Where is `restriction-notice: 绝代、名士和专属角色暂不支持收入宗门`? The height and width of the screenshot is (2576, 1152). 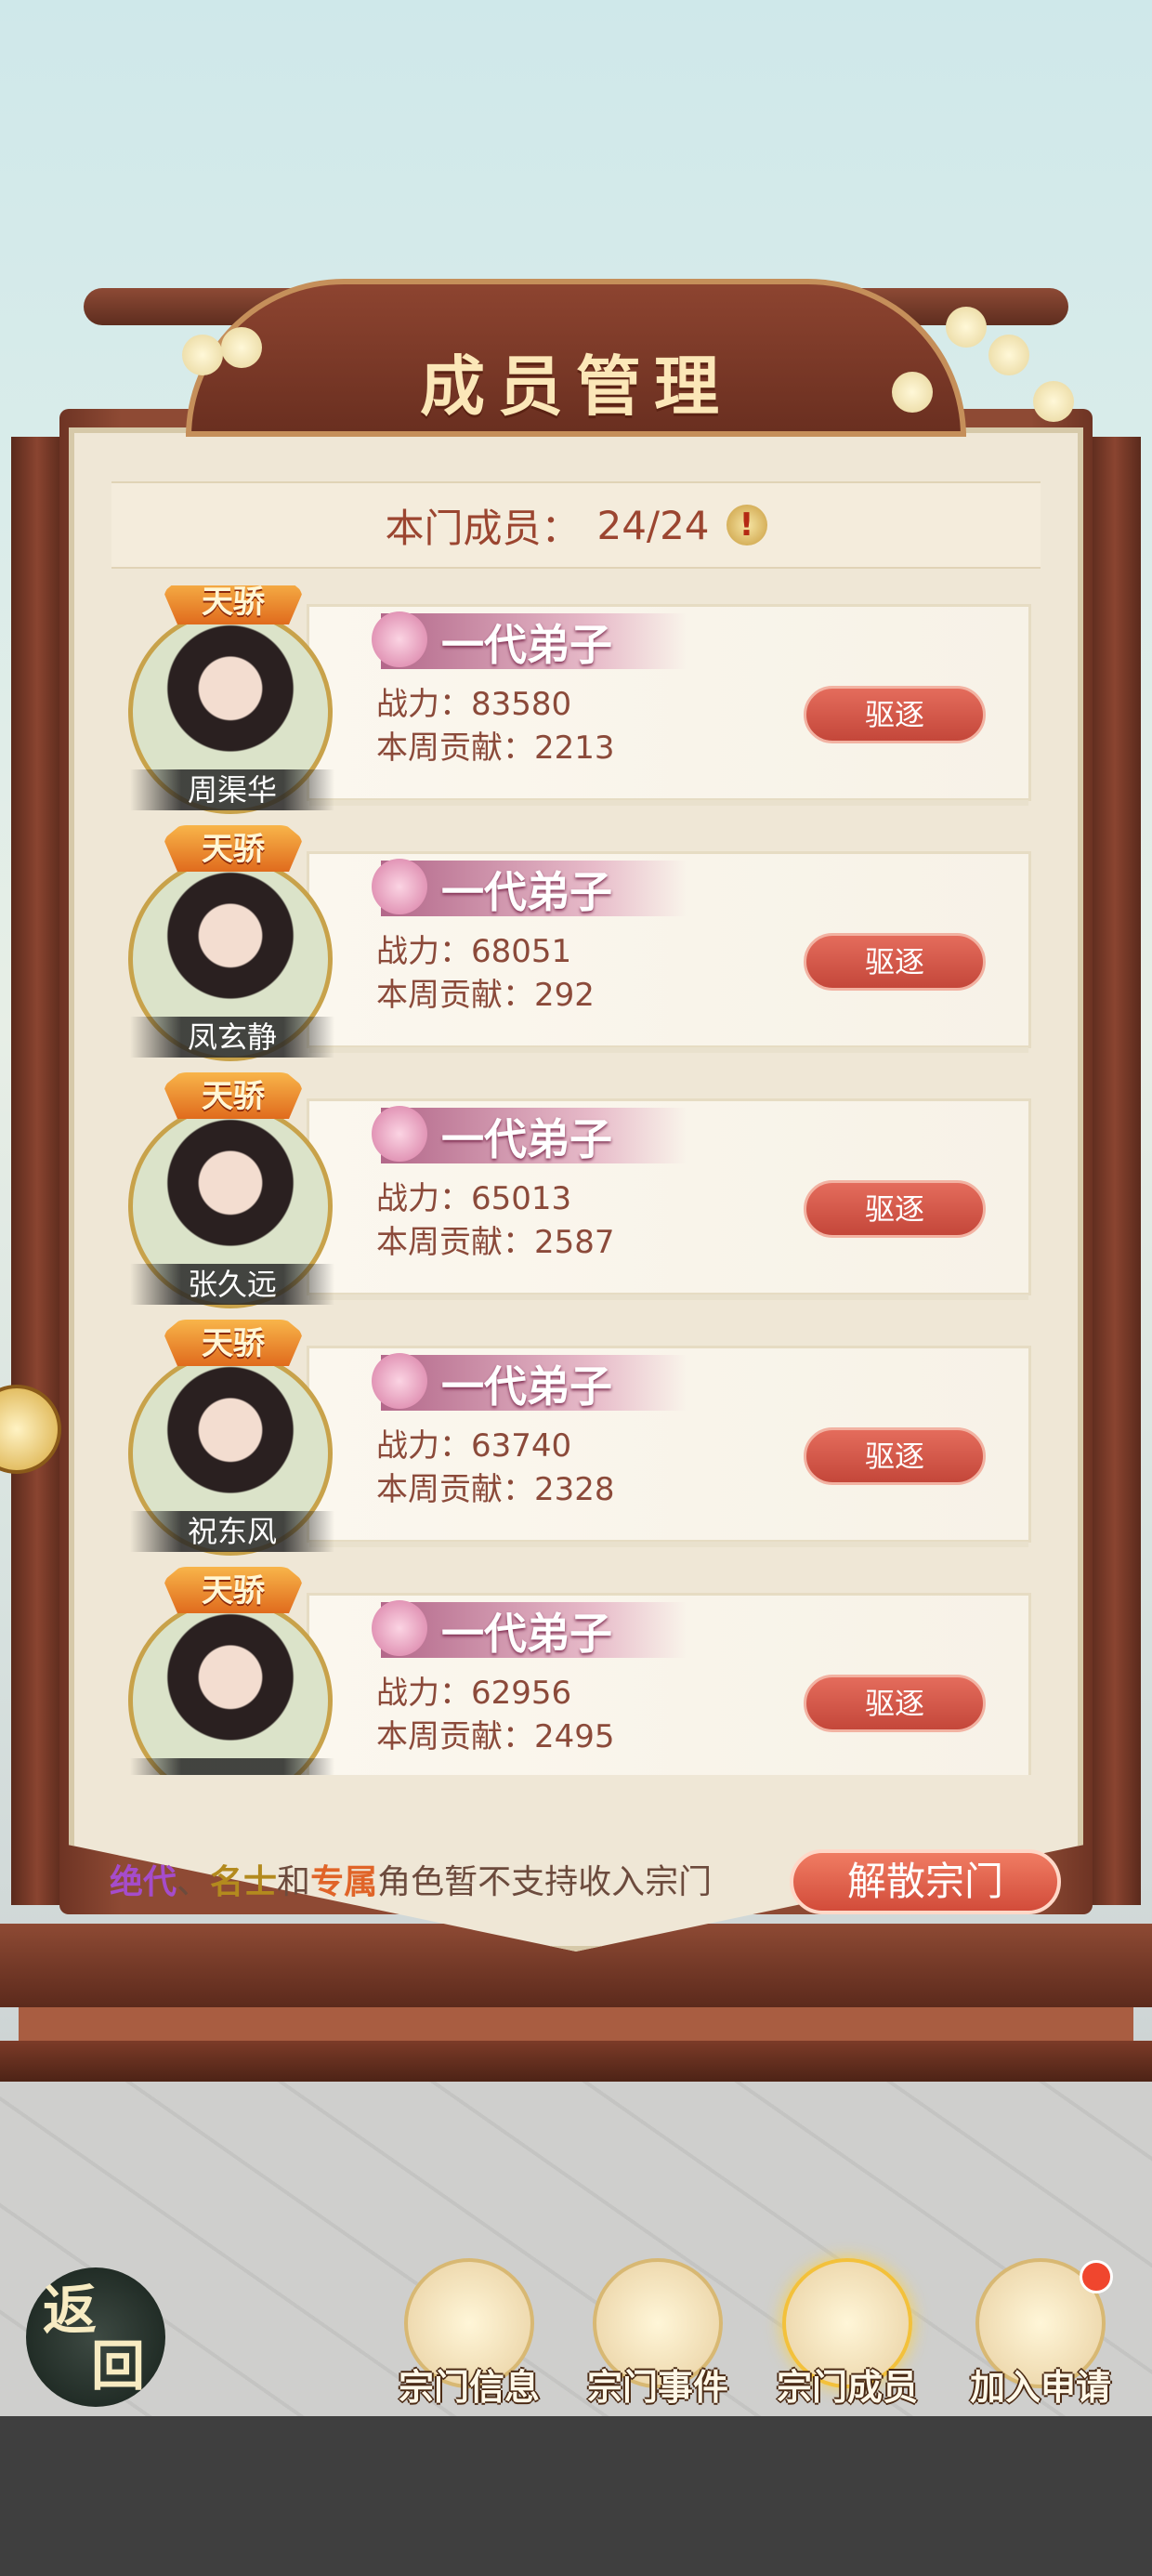
restriction-notice: 绝代、名士和专属角色暂不支持收入宗门 is located at coordinates (411, 1879).